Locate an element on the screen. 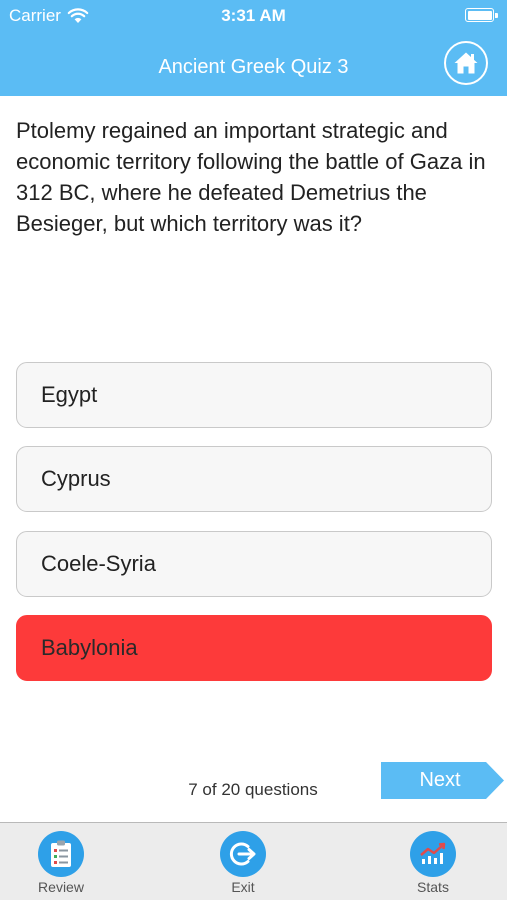 Image resolution: width=507 pixels, height=900 pixels. tab-exit: Exit is located at coordinates (243, 865).